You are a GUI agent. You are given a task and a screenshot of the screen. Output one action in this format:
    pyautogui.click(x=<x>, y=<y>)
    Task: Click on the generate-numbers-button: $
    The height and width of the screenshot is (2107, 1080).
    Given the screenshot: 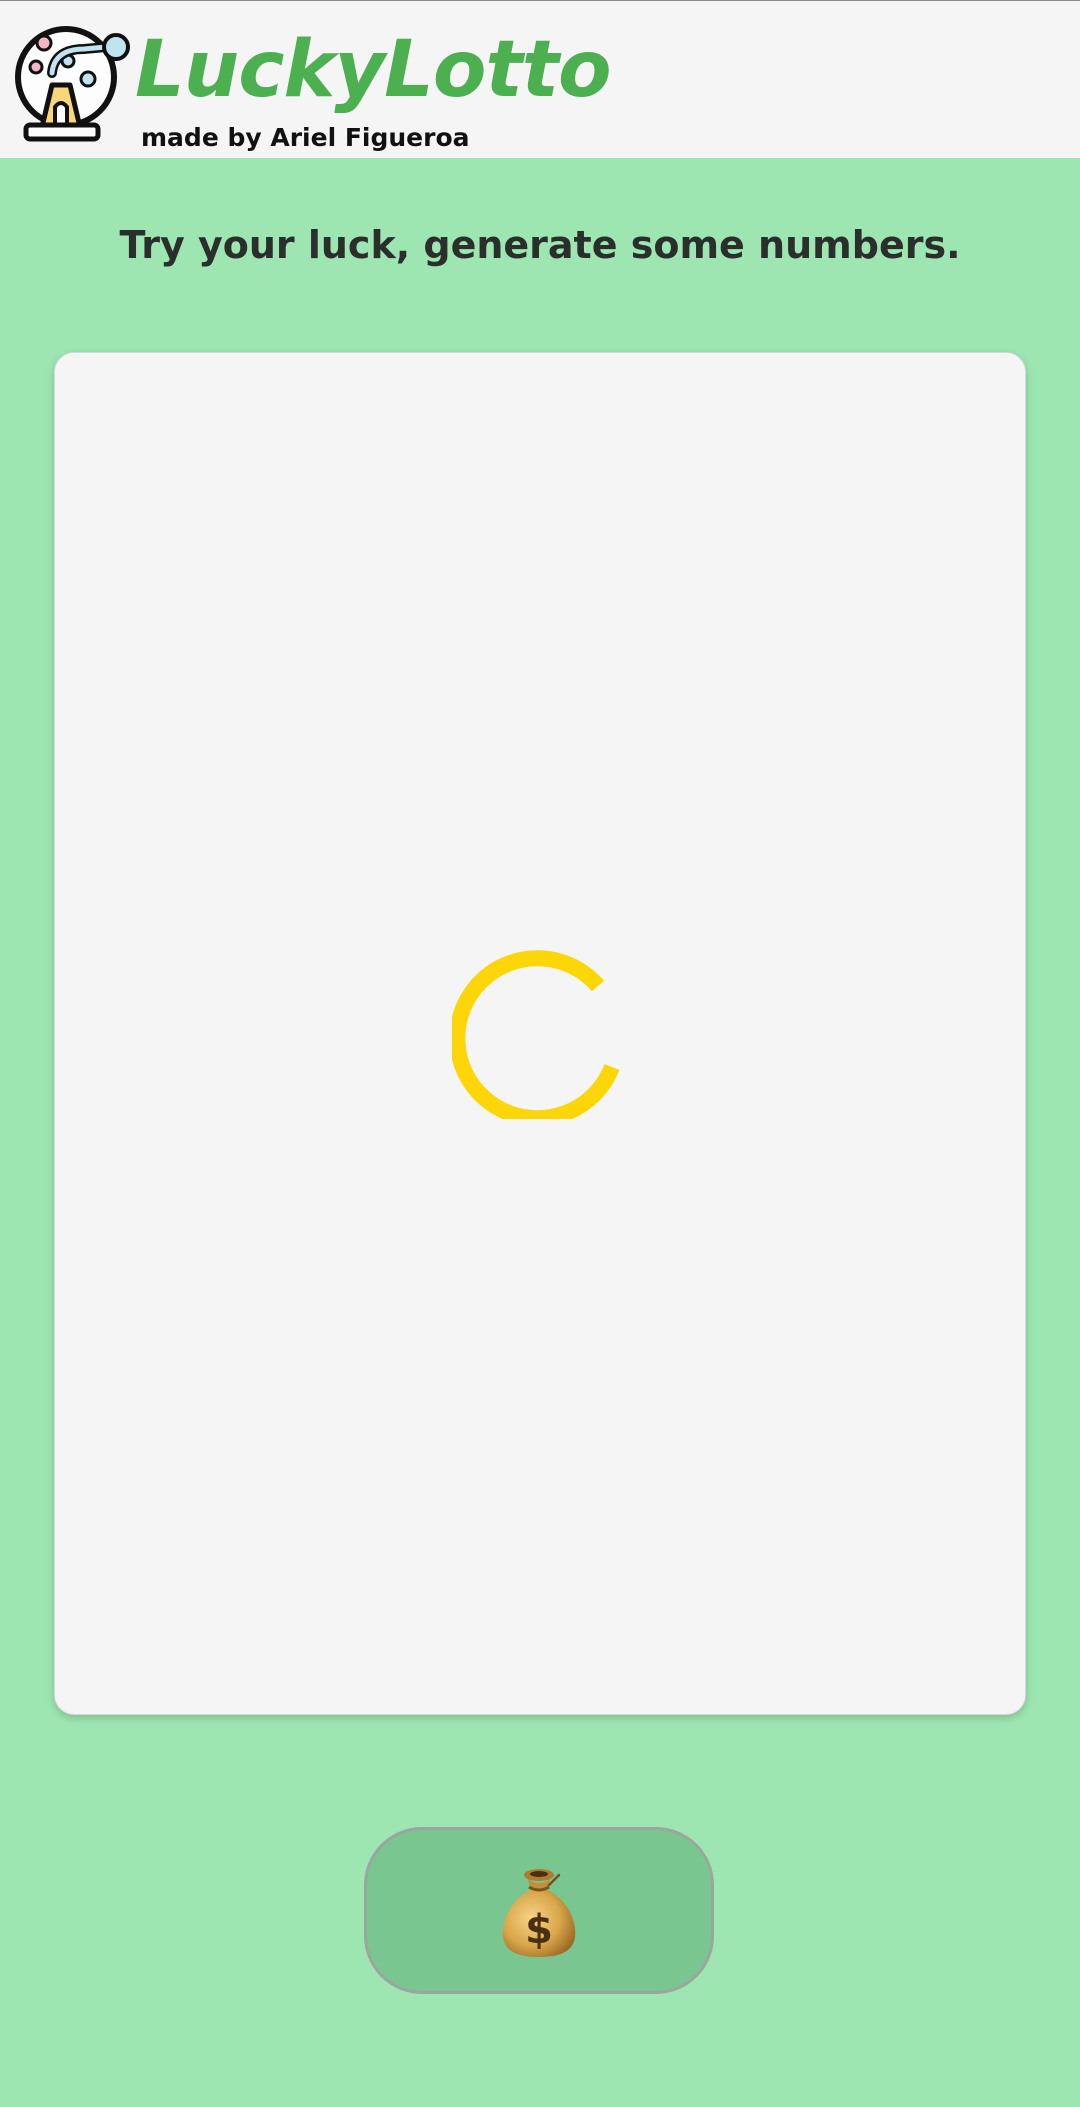 What is the action you would take?
    pyautogui.click(x=539, y=1910)
    